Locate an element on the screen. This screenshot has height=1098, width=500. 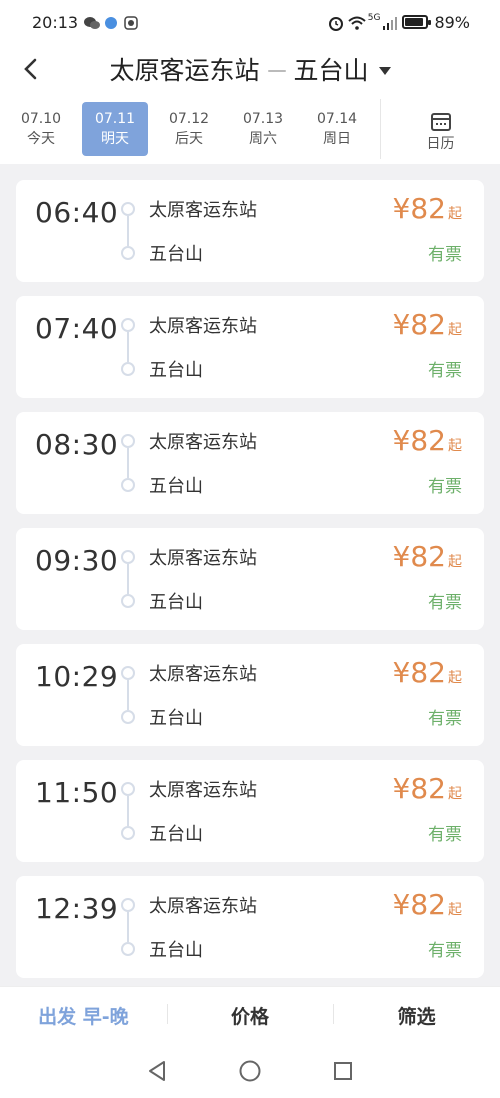
trip-card: 09:30 太原客运东站 五台山 ¥82 起 有票 is located at coordinates (250, 579).